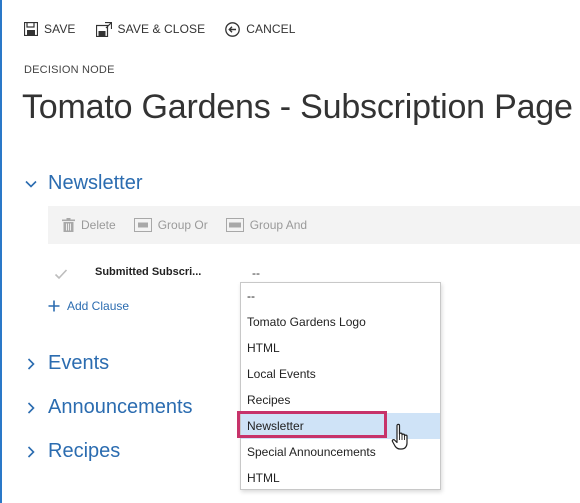 This screenshot has width=580, height=503. What do you see at coordinates (297, 107) in the screenshot?
I see `page-title: Tomato Gardens - Subscription Page` at bounding box center [297, 107].